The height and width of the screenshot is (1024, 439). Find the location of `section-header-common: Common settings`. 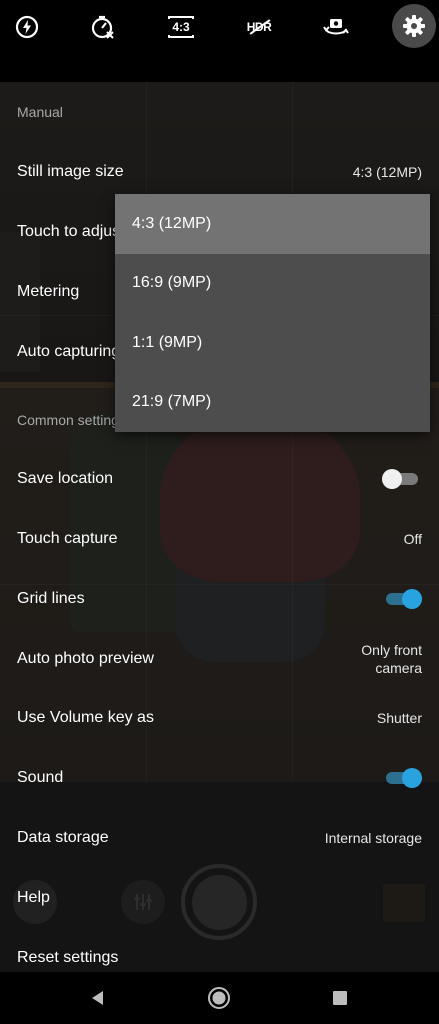

section-header-common: Common settings is located at coordinates (71, 420).